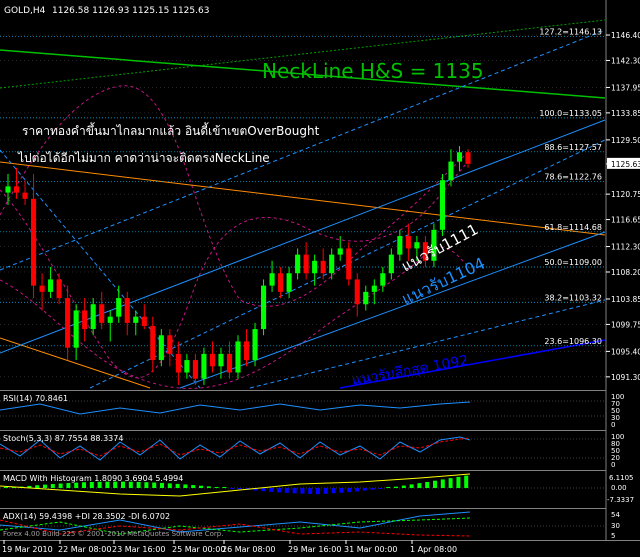 The height and width of the screenshot is (557, 640). I want to click on price-tick-label: 1137.95, so click(625, 87).